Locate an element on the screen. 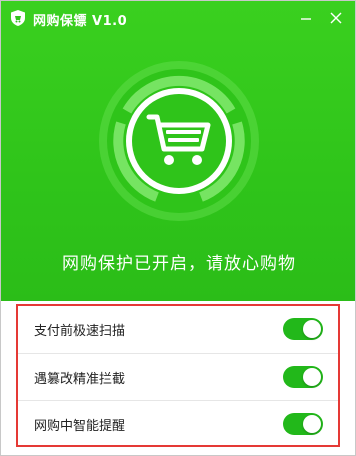 This screenshot has height=456, width=356. app-title: 网购保镖 V1.0 is located at coordinates (80, 21).